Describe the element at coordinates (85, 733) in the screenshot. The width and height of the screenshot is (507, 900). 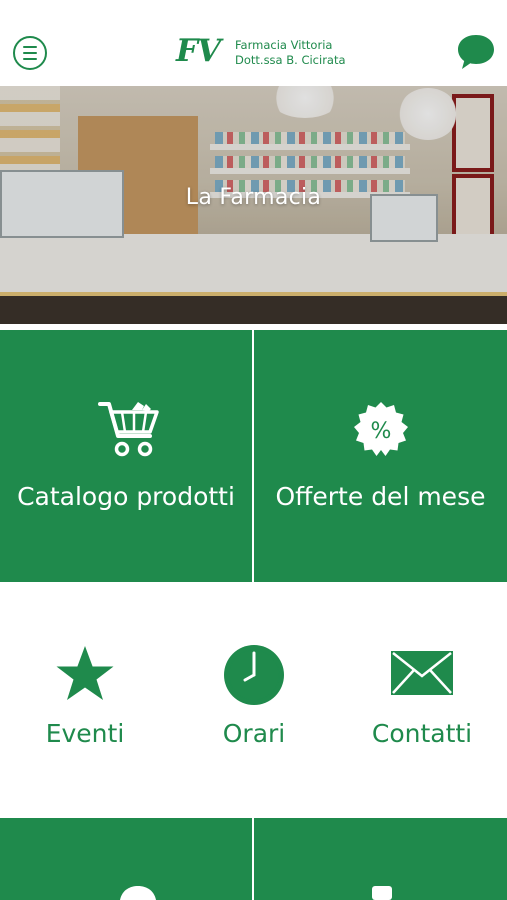
I see `events-label: Eventi` at that location.